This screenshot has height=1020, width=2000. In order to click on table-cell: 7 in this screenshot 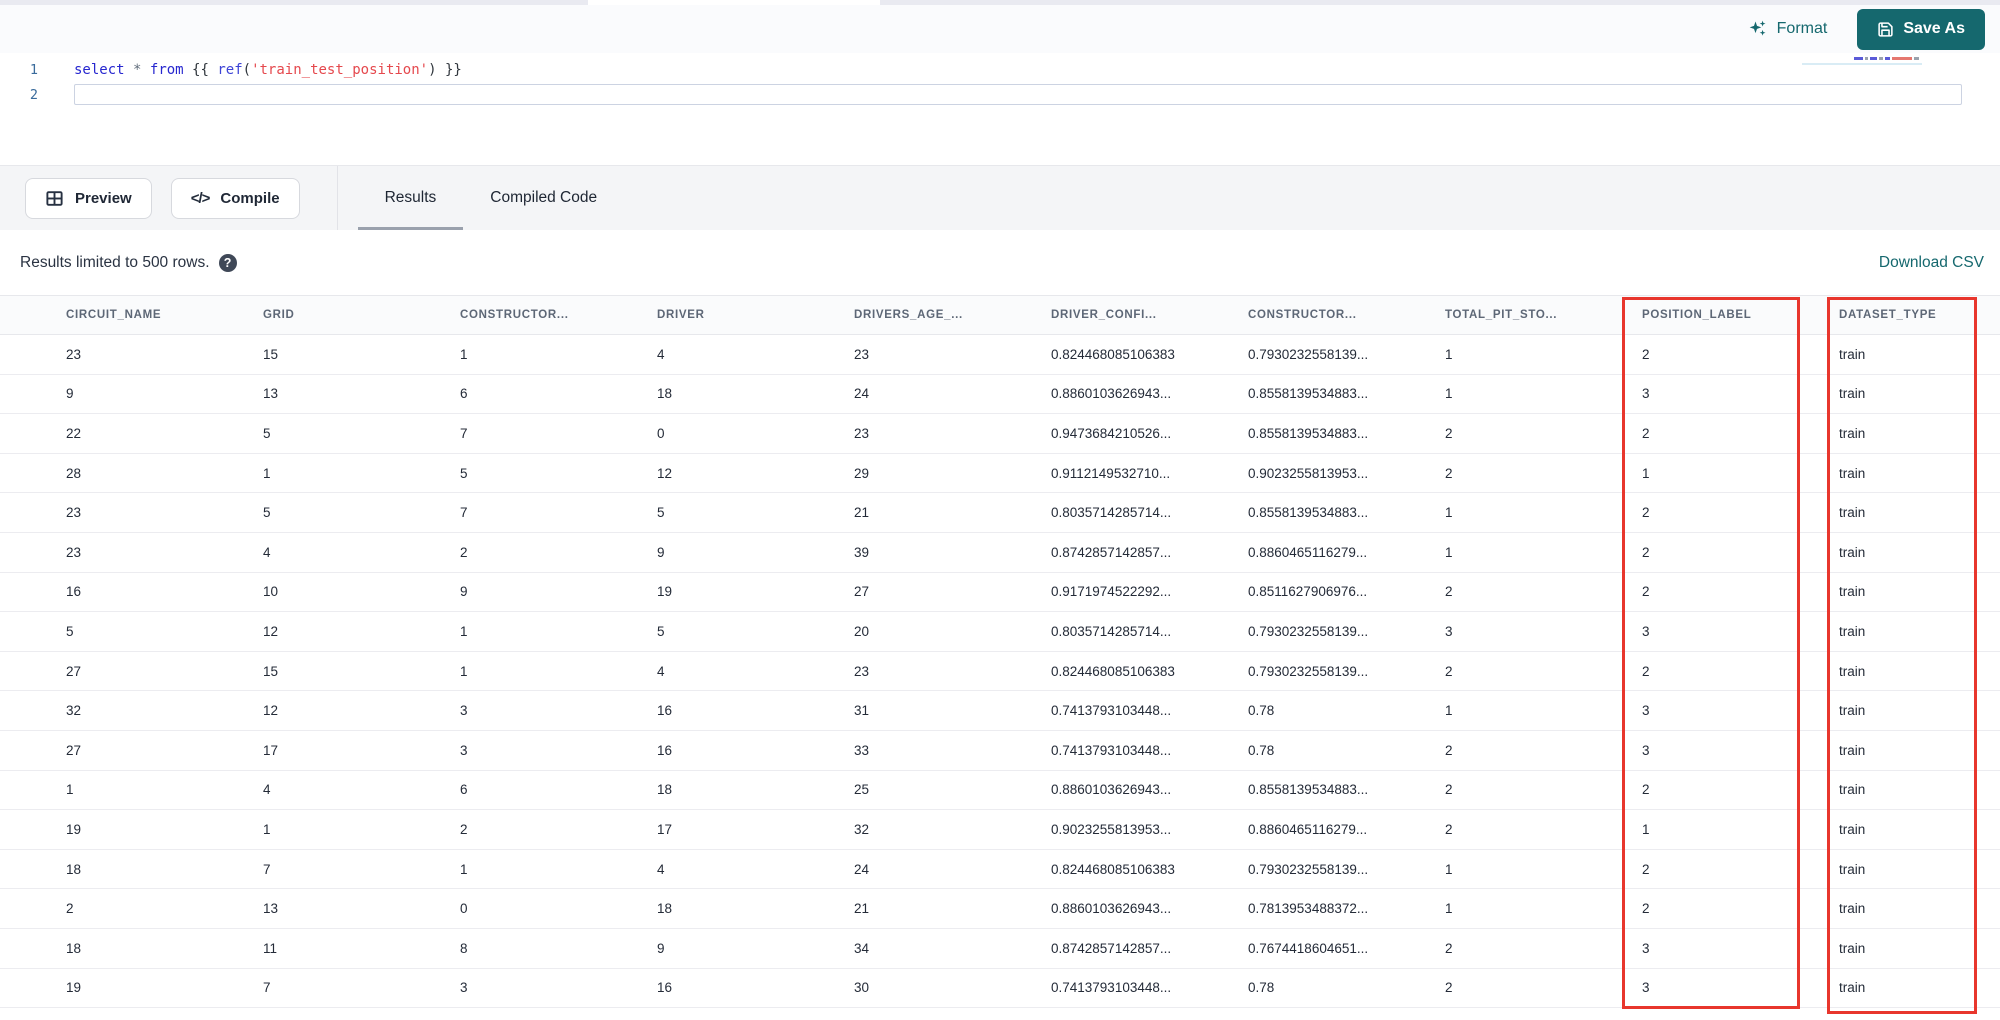, I will do `click(464, 433)`.